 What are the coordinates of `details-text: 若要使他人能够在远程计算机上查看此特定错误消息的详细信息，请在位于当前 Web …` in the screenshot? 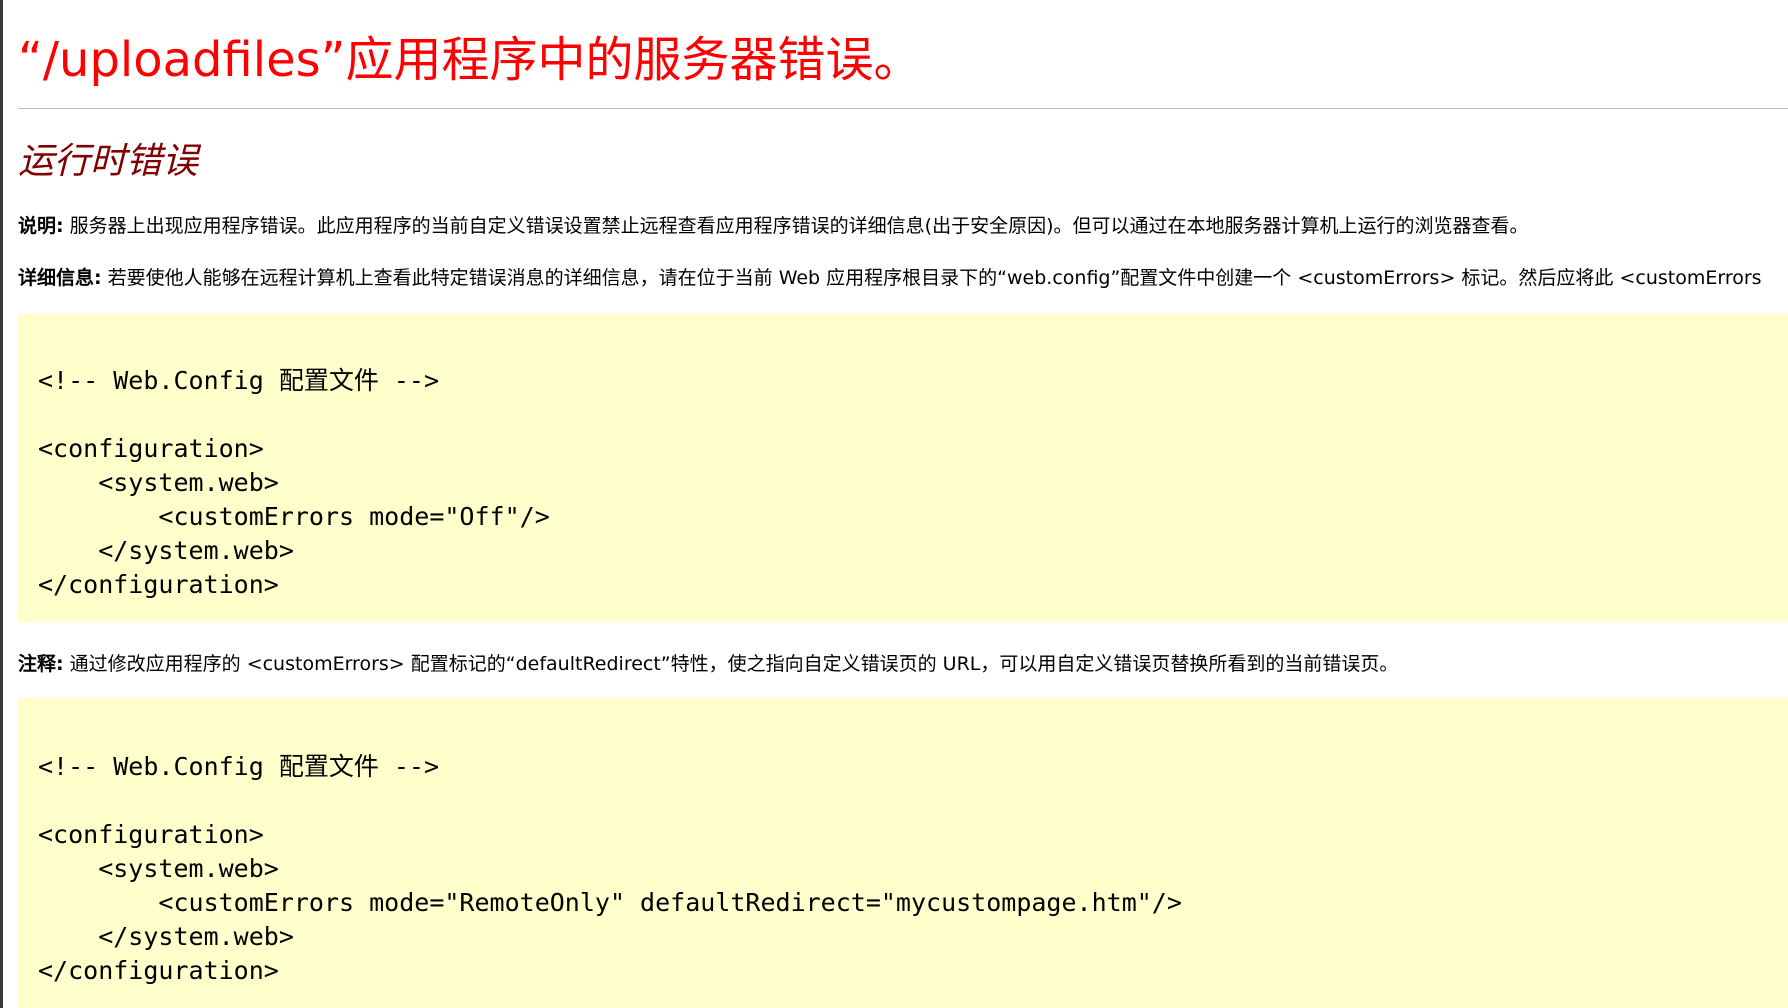 It's located at (931, 278).